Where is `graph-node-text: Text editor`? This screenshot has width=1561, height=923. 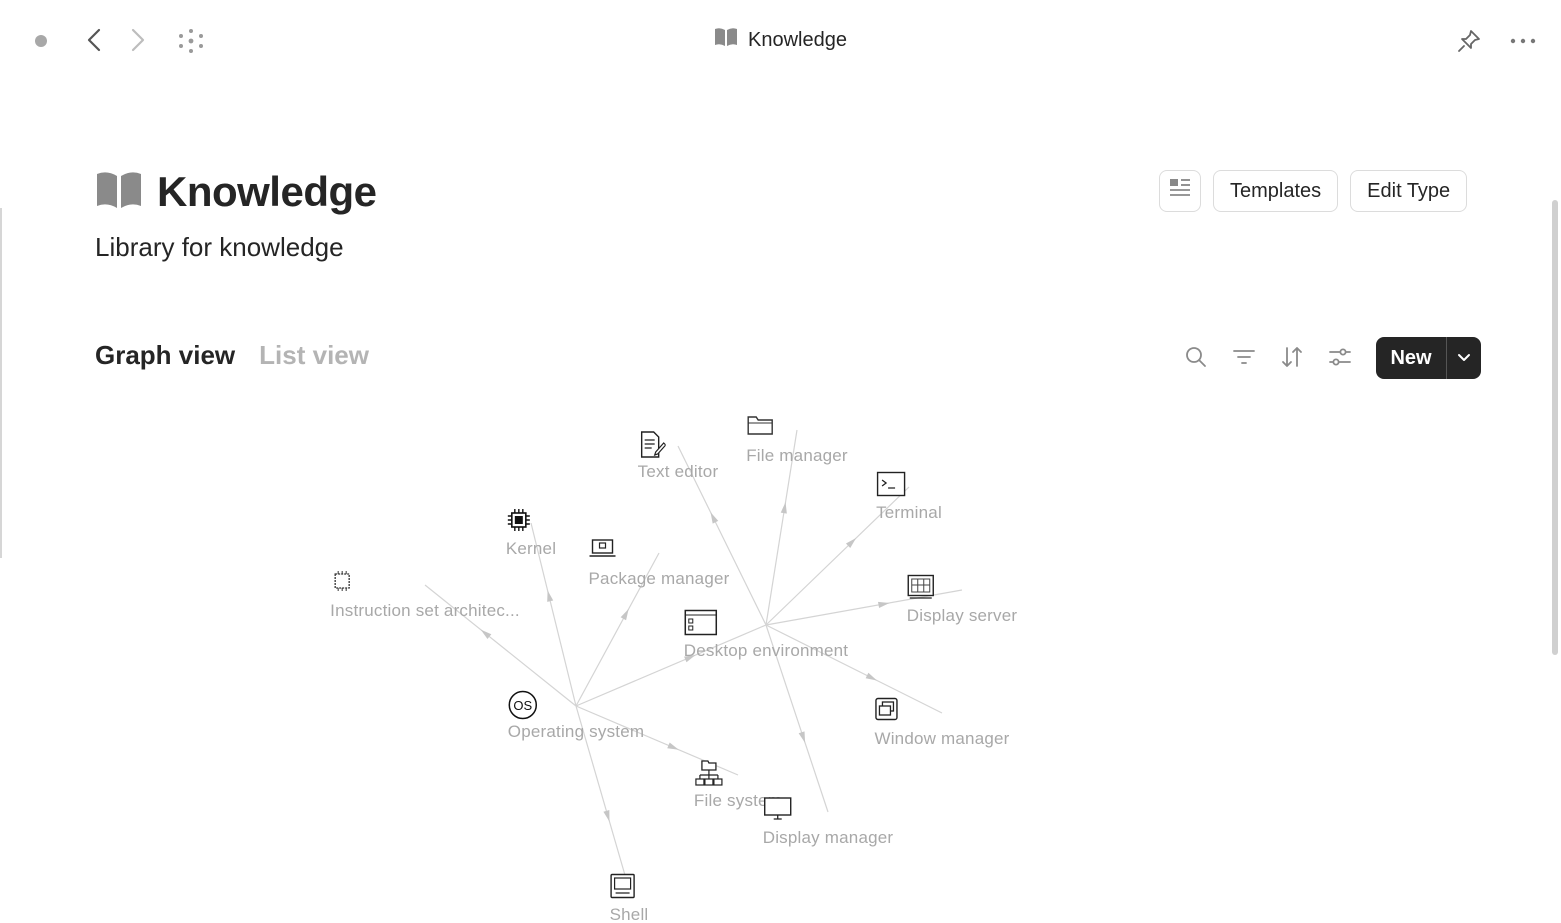
graph-node-text: Text editor is located at coordinates (678, 456).